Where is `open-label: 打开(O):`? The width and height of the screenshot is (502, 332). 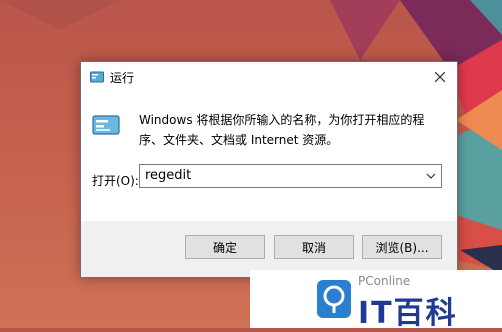
open-label: 打开(O): is located at coordinates (115, 181).